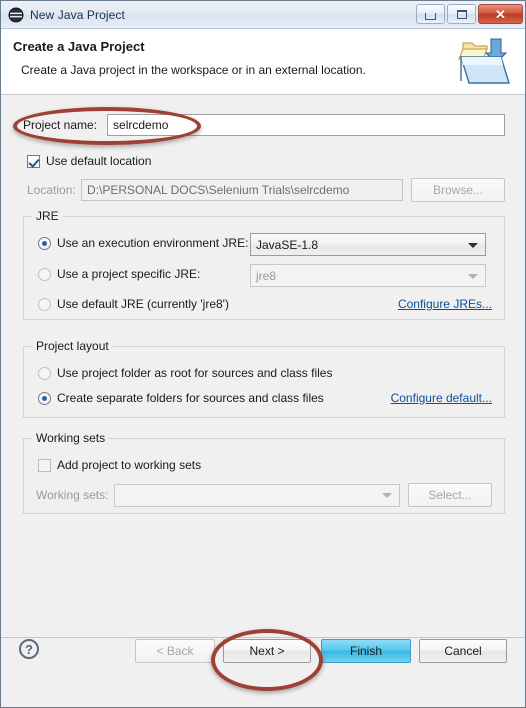 The width and height of the screenshot is (526, 708). I want to click on use-default-location-label: Use default location, so click(99, 161).